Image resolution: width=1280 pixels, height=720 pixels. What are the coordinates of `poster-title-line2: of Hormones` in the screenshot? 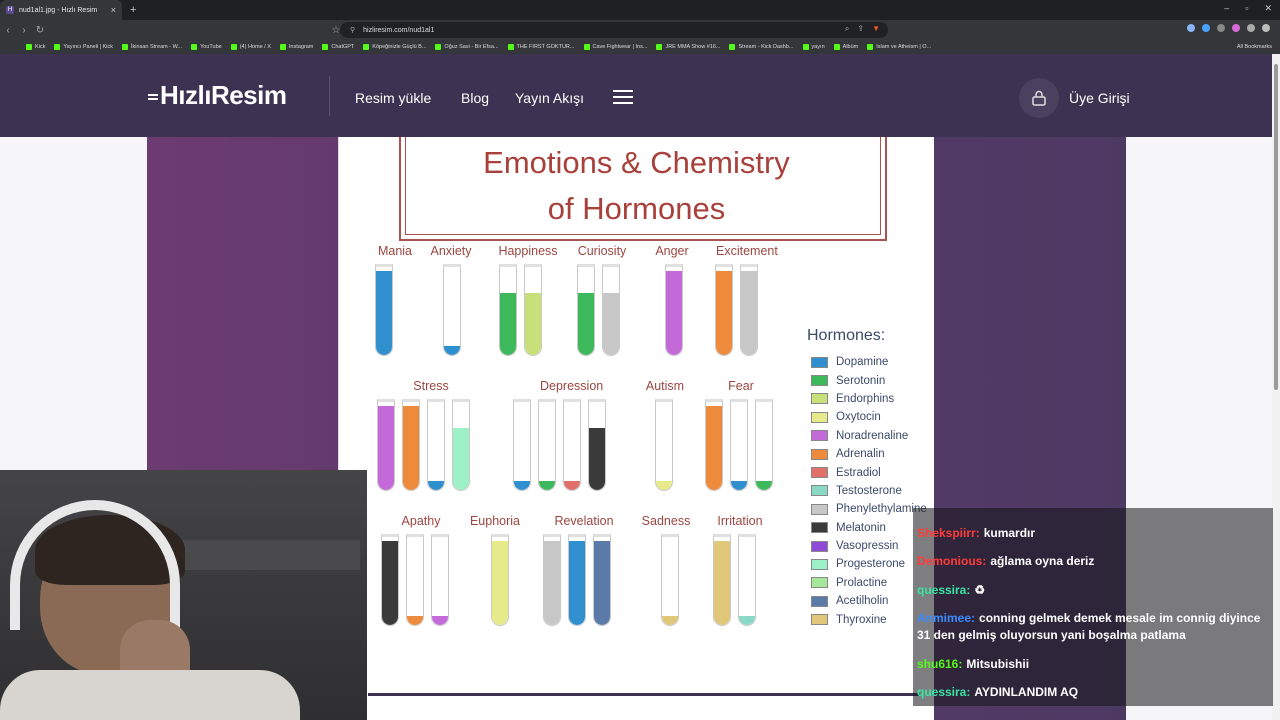 It's located at (636, 208).